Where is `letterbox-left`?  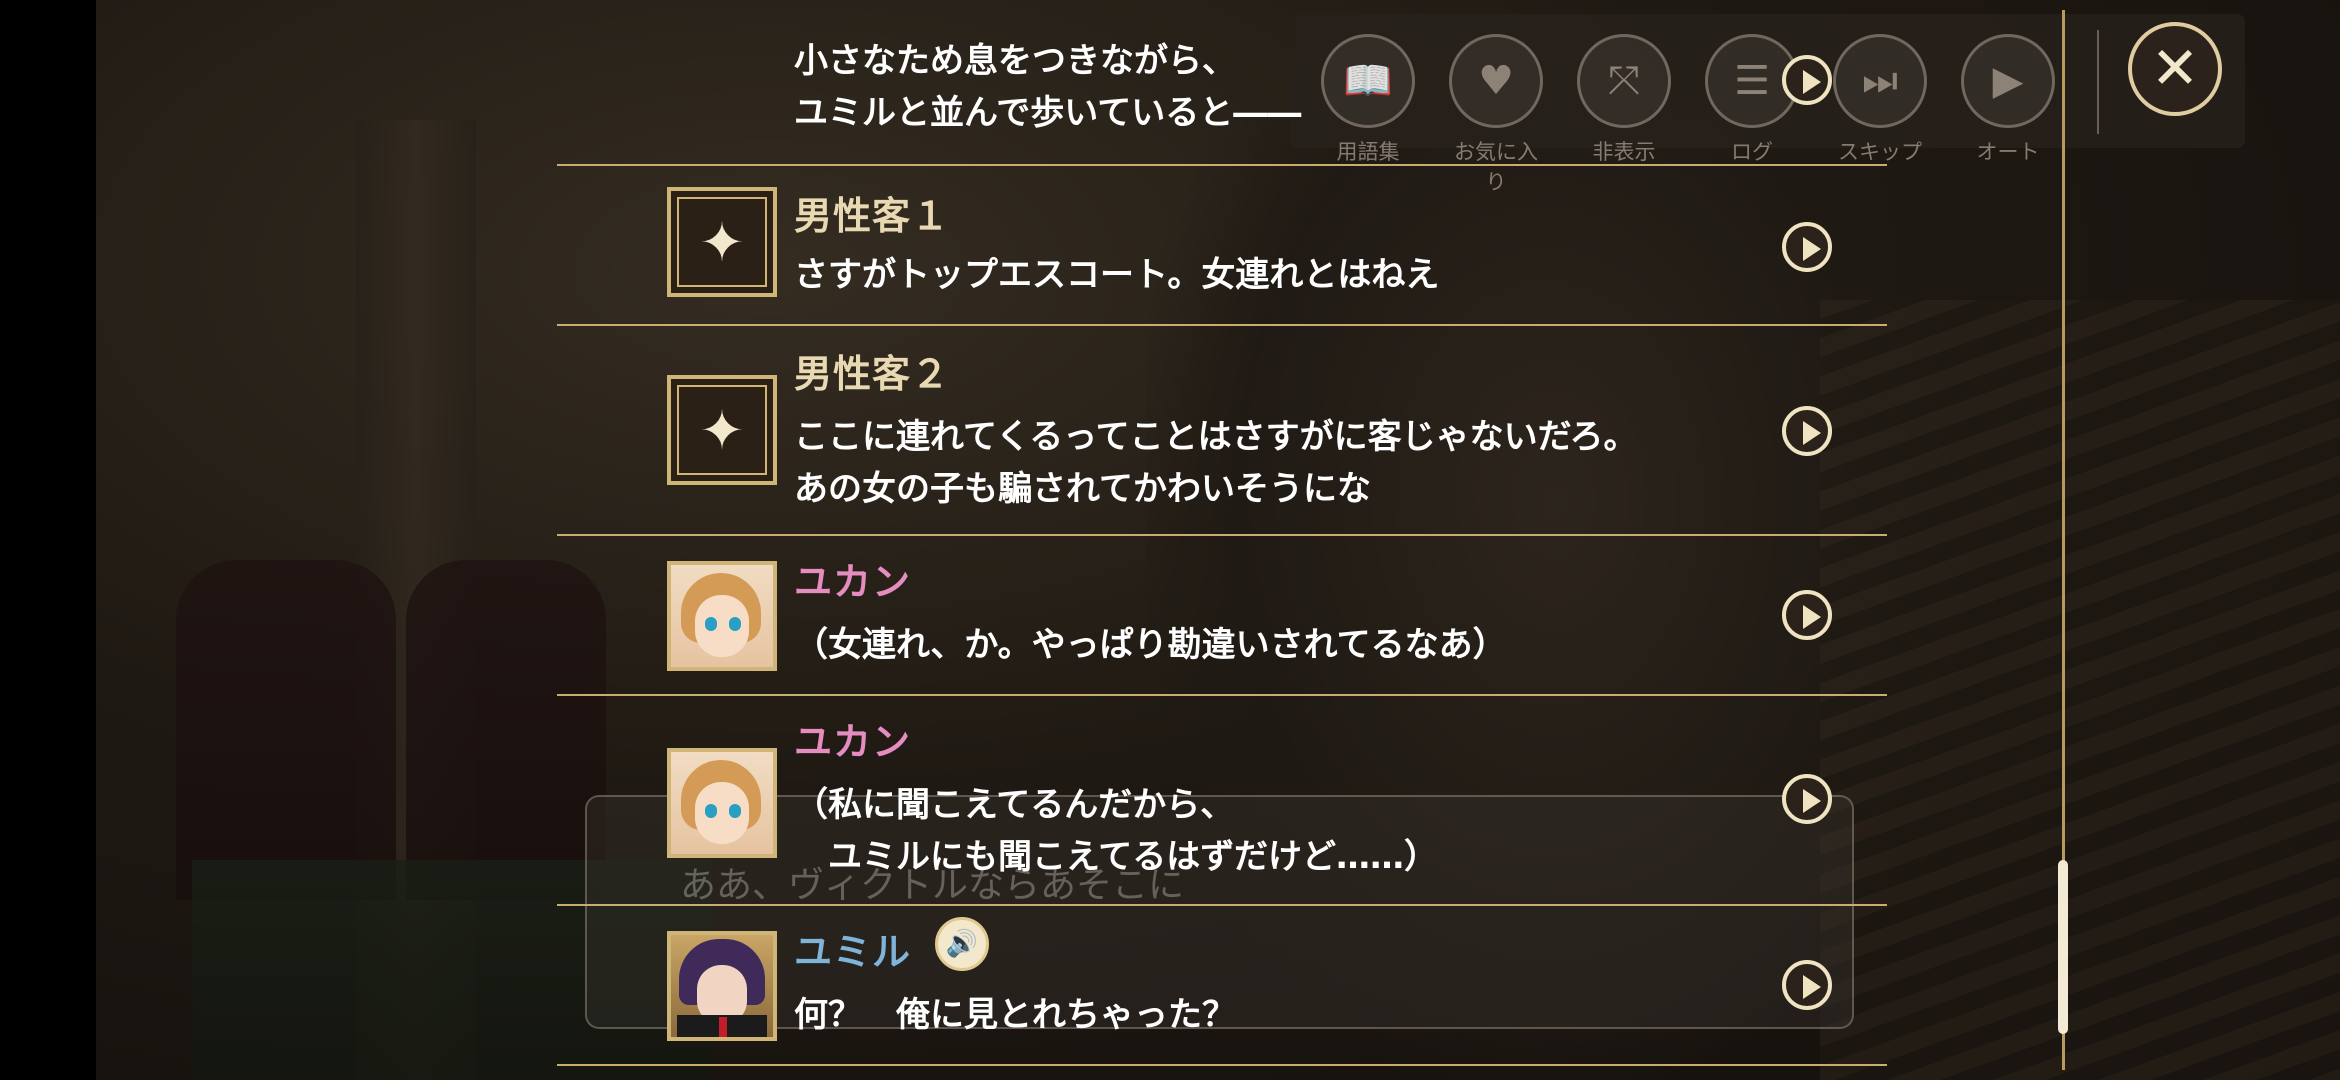
letterbox-left is located at coordinates (48, 540).